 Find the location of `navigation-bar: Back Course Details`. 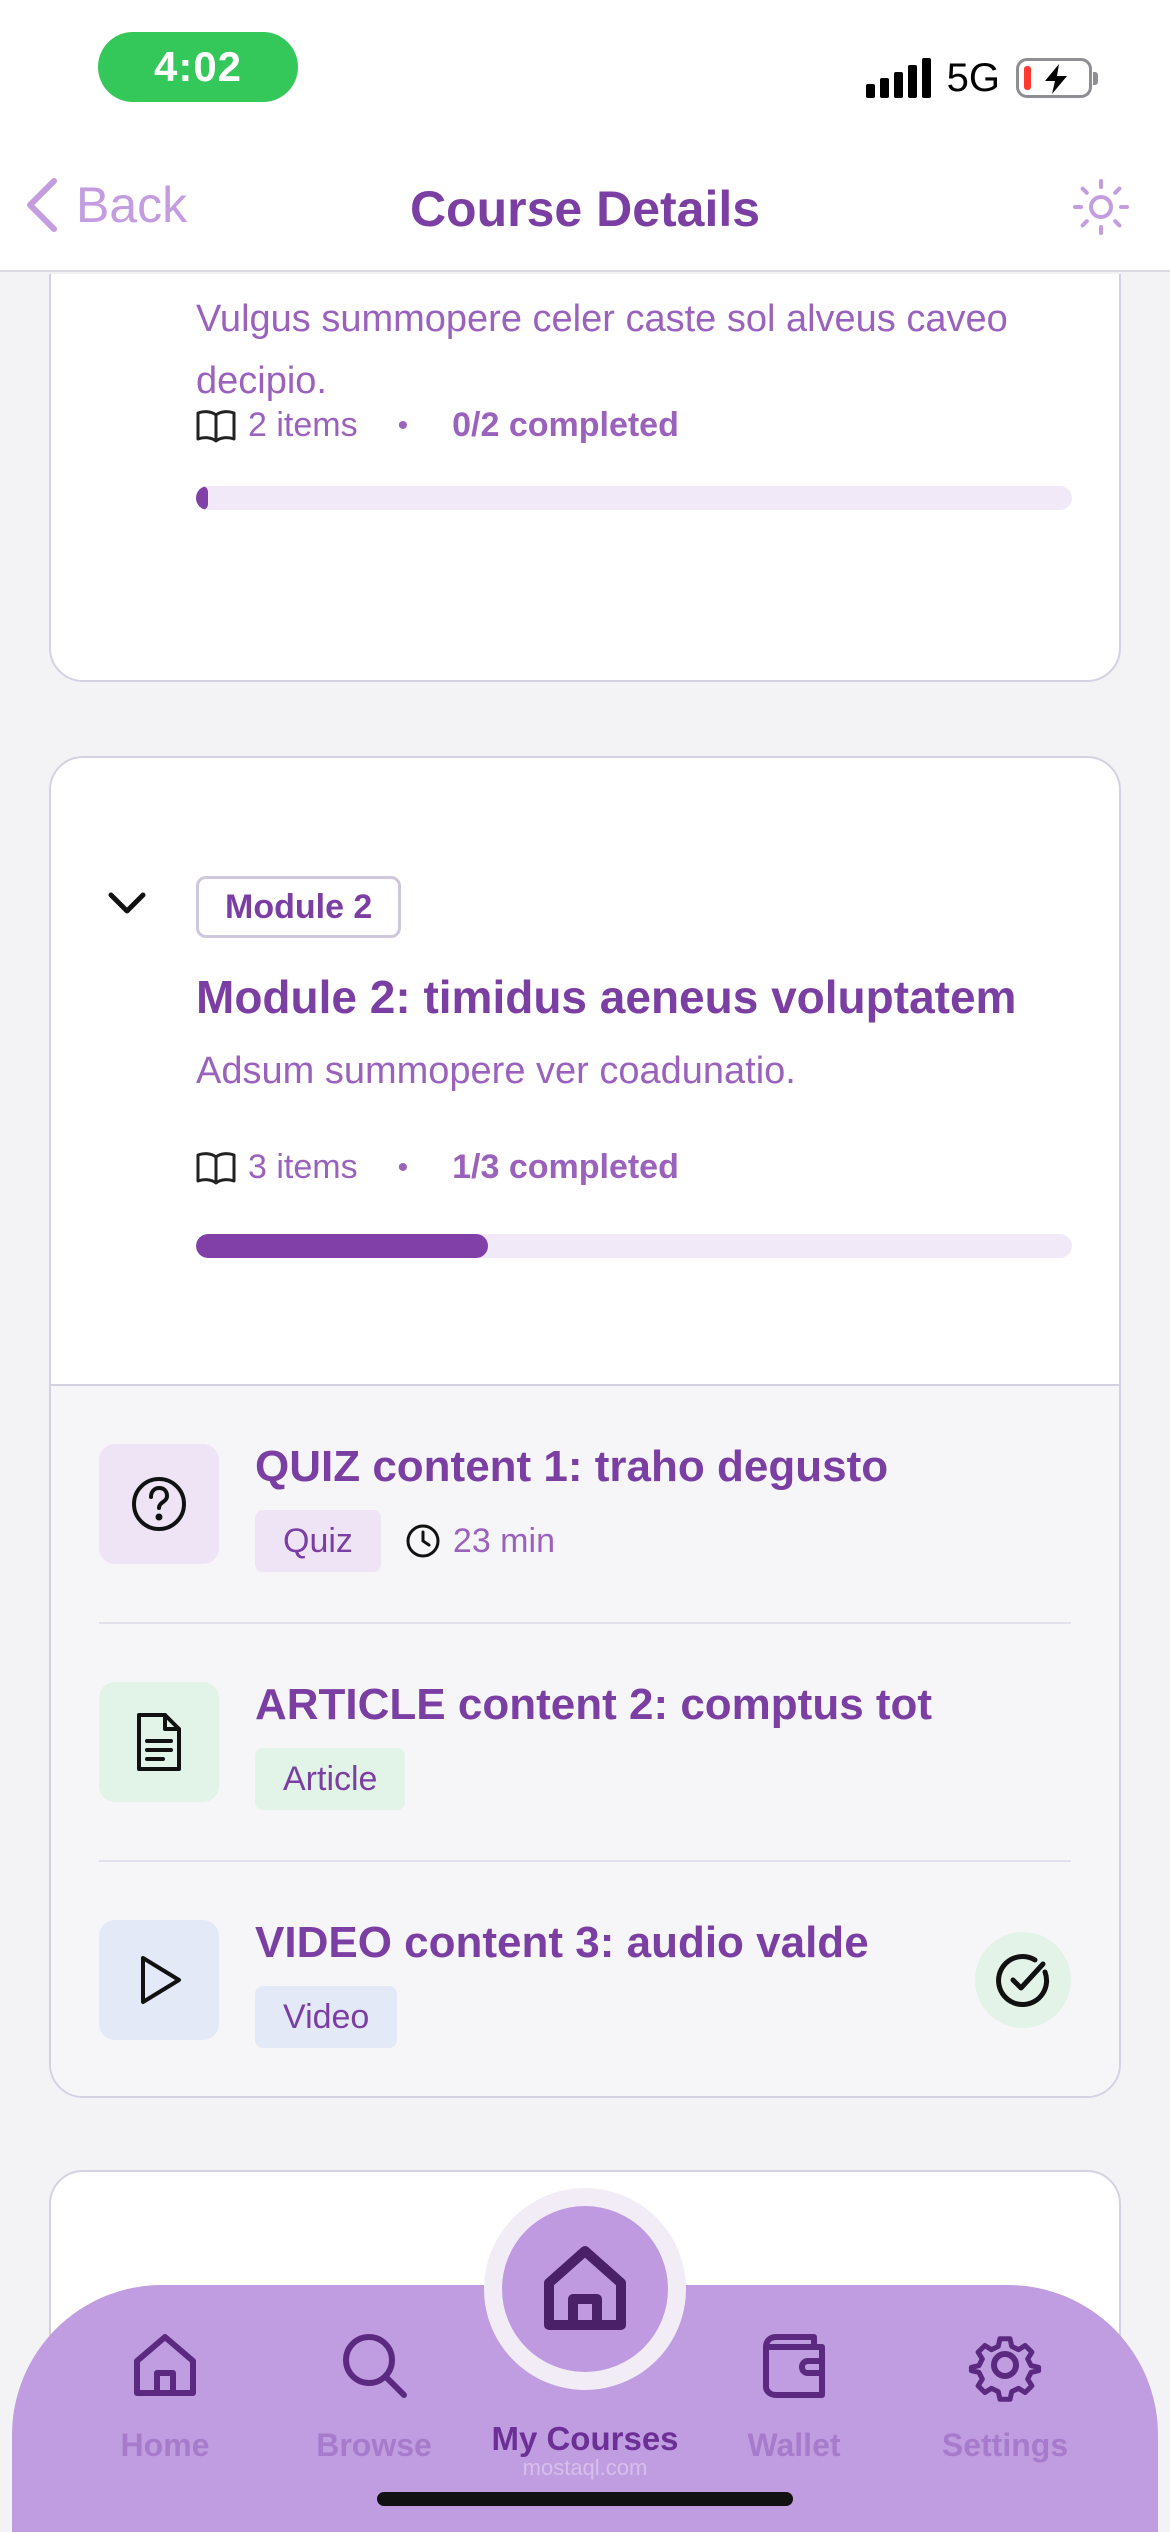

navigation-bar: Back Course Details is located at coordinates (585, 206).